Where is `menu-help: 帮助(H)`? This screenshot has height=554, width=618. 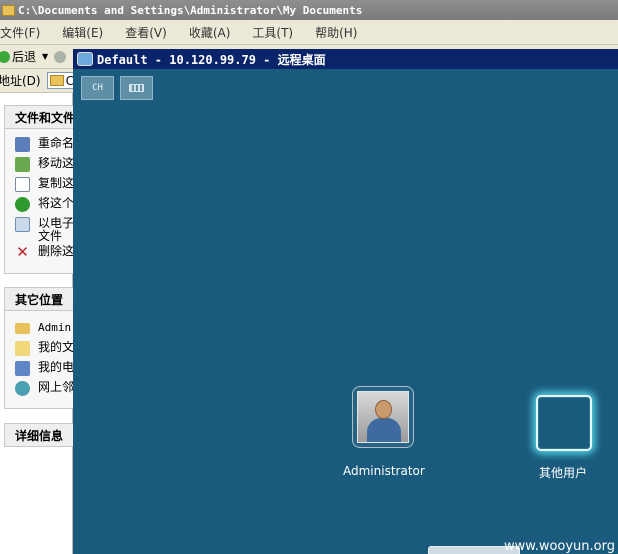 menu-help: 帮助(H) is located at coordinates (336, 32).